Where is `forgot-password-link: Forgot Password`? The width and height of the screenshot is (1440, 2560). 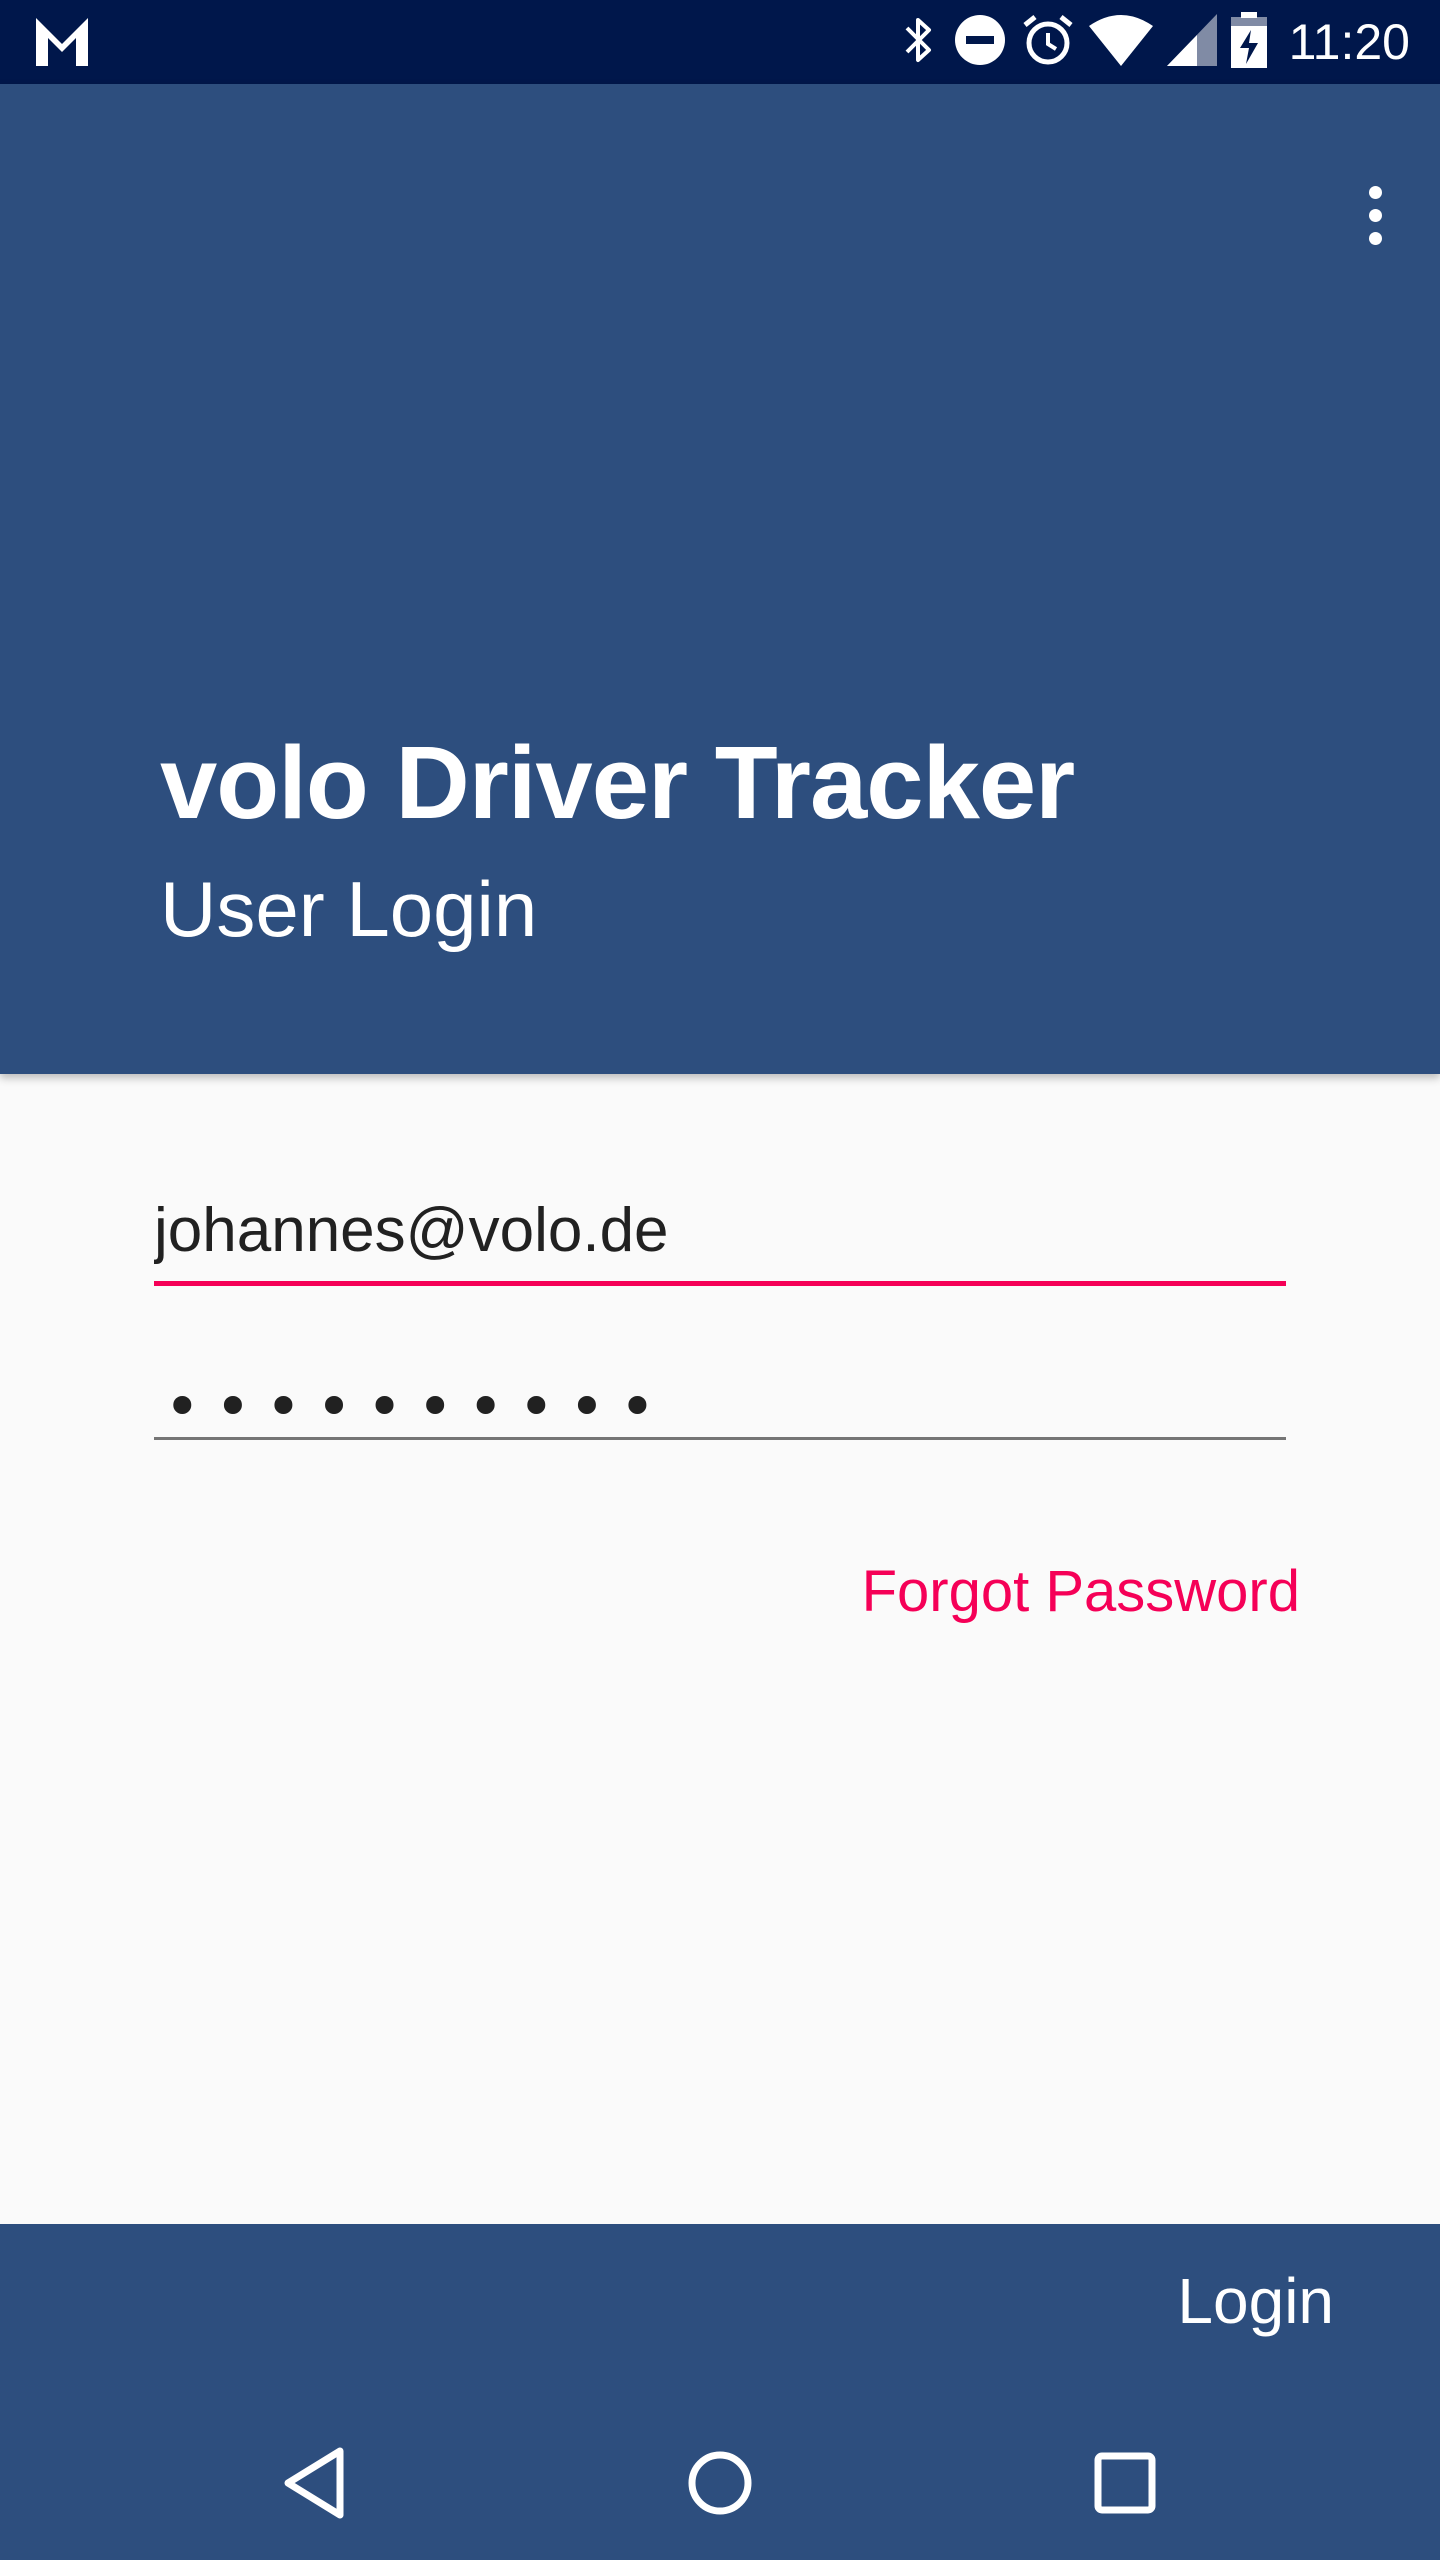
forgot-password-link: Forgot Password is located at coordinates (1081, 1591).